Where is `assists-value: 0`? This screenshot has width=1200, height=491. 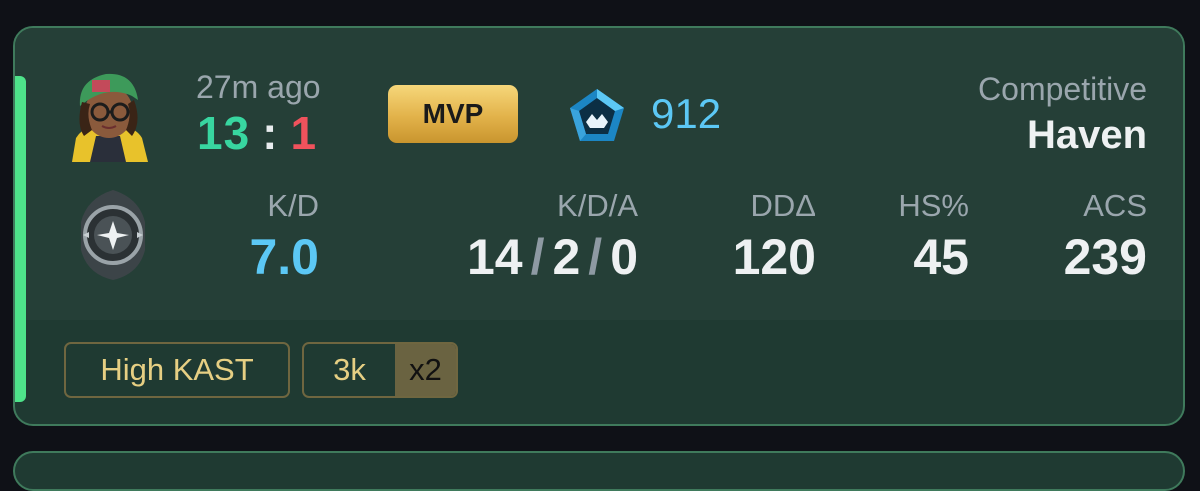 assists-value: 0 is located at coordinates (624, 257).